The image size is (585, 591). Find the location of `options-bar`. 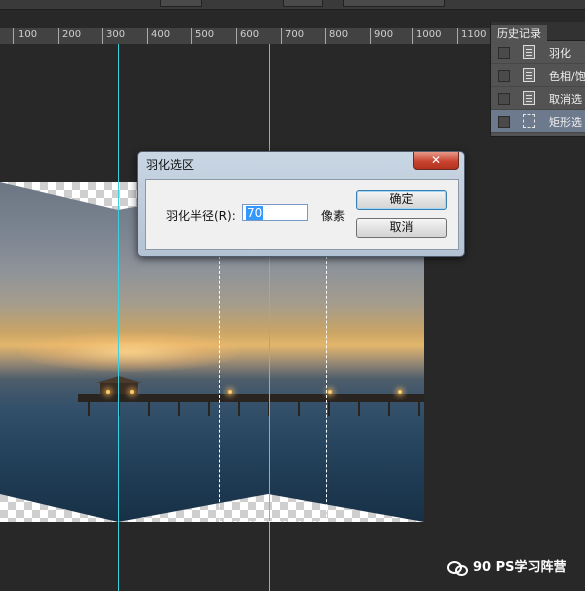

options-bar is located at coordinates (292, 5).